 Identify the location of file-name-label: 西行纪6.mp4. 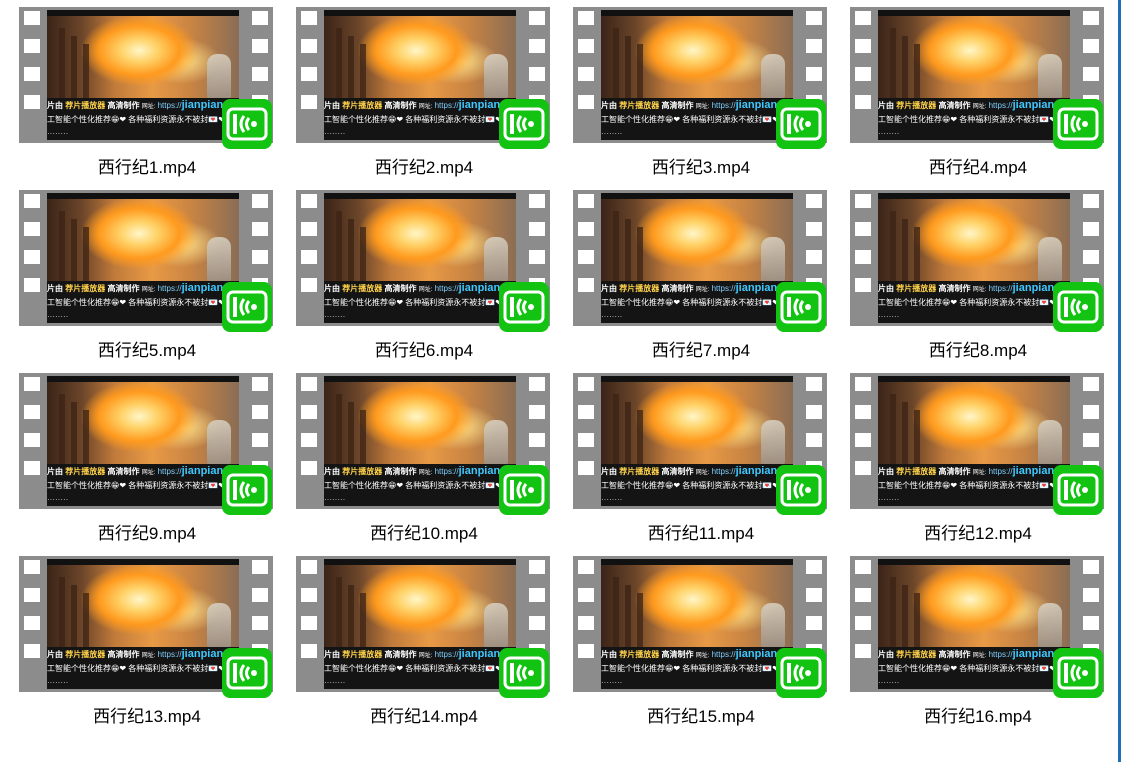
(424, 348).